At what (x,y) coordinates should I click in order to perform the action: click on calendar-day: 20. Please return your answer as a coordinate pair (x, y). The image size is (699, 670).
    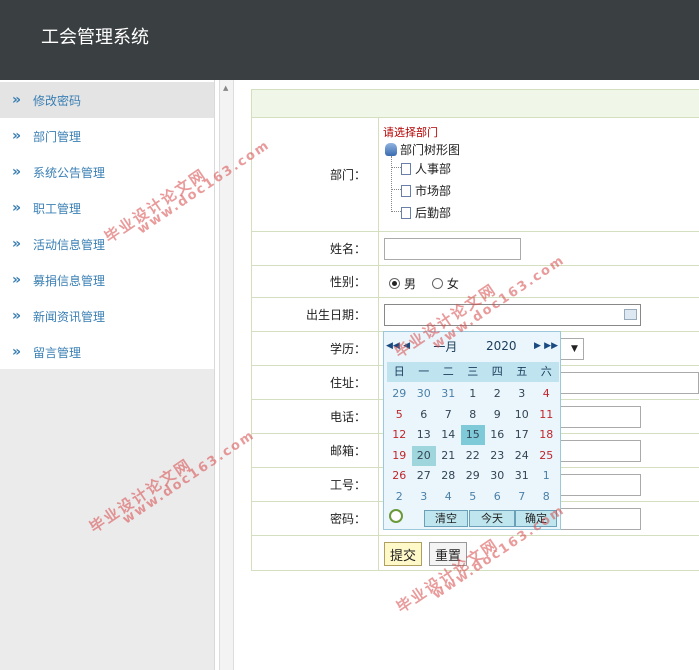
    Looking at the image, I should click on (423, 455).